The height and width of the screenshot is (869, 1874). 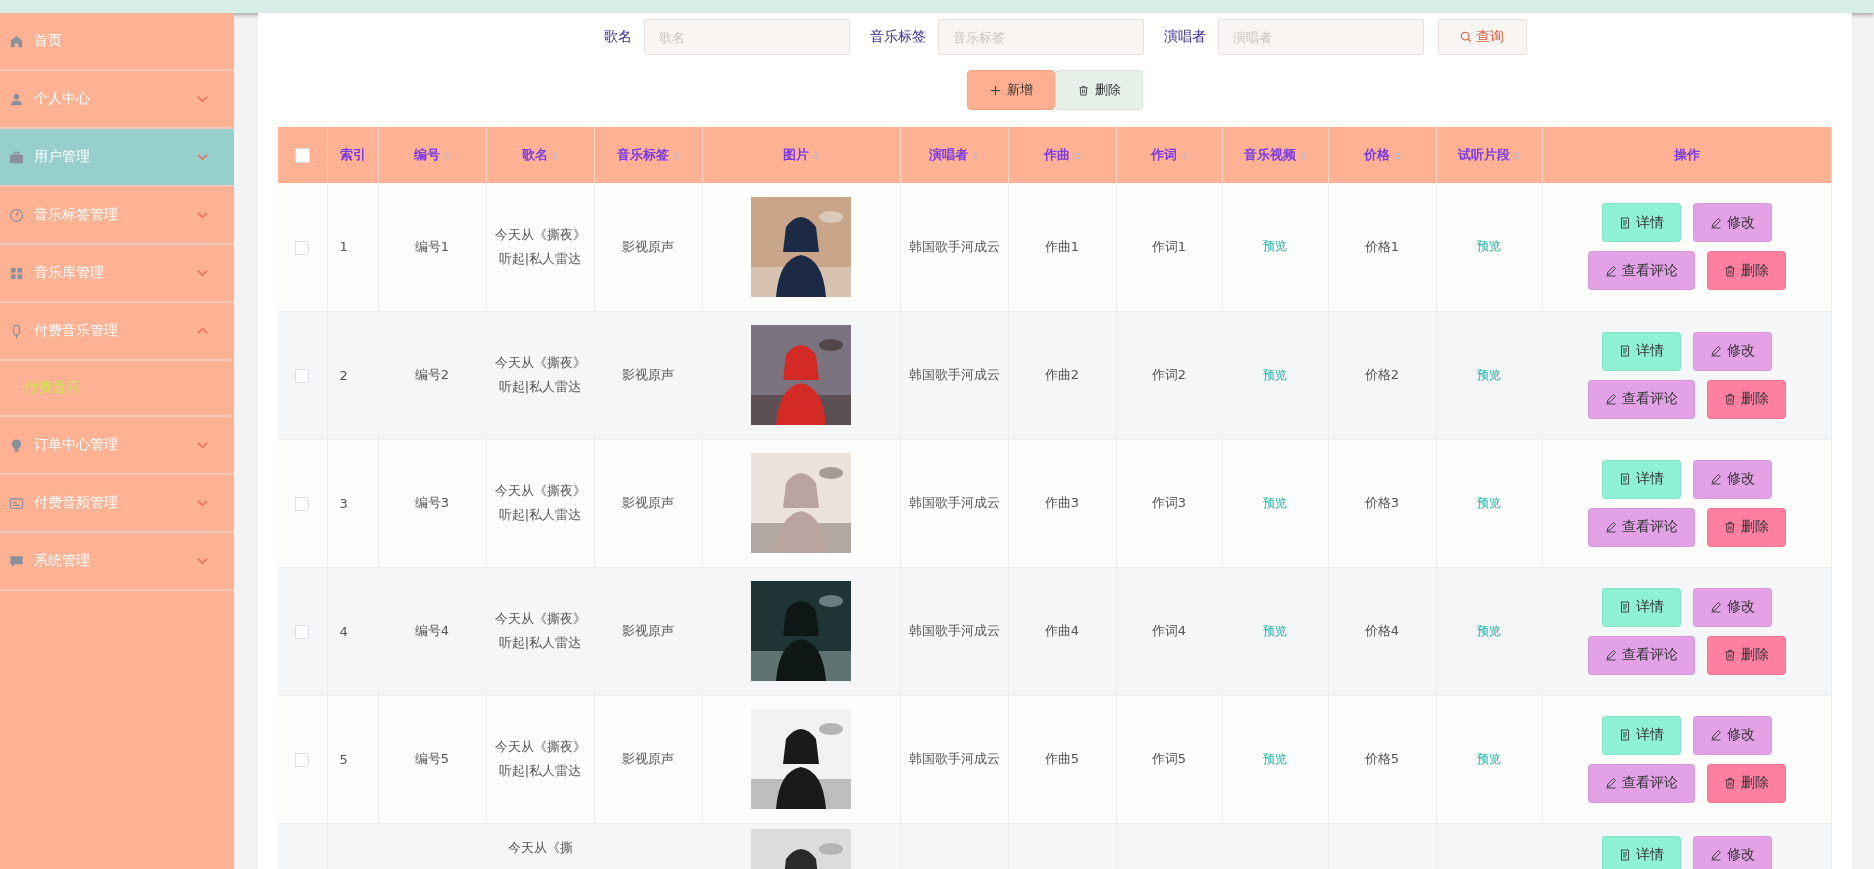 What do you see at coordinates (1382, 374) in the screenshot?
I see `table-cell: 价格2` at bounding box center [1382, 374].